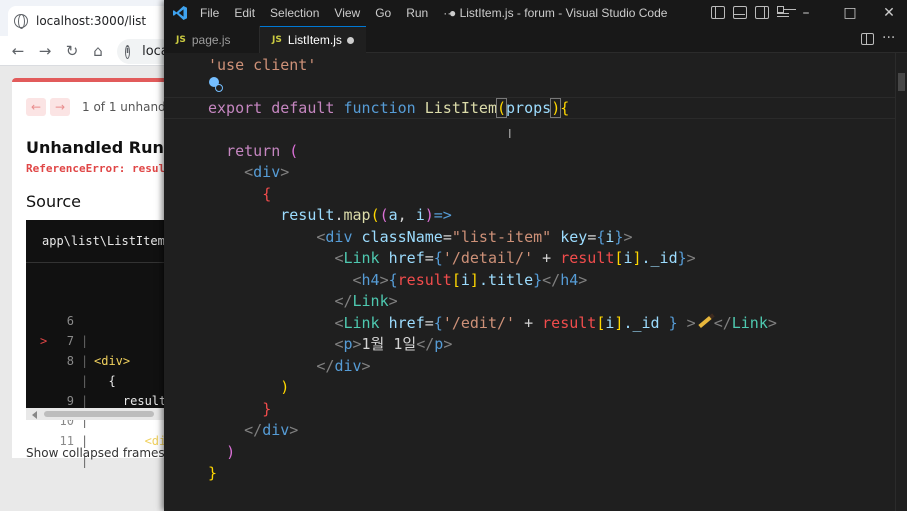 The image size is (907, 511). Describe the element at coordinates (474, 237) in the screenshot. I see `code-line: <div className="list-item" key={i}>` at that location.